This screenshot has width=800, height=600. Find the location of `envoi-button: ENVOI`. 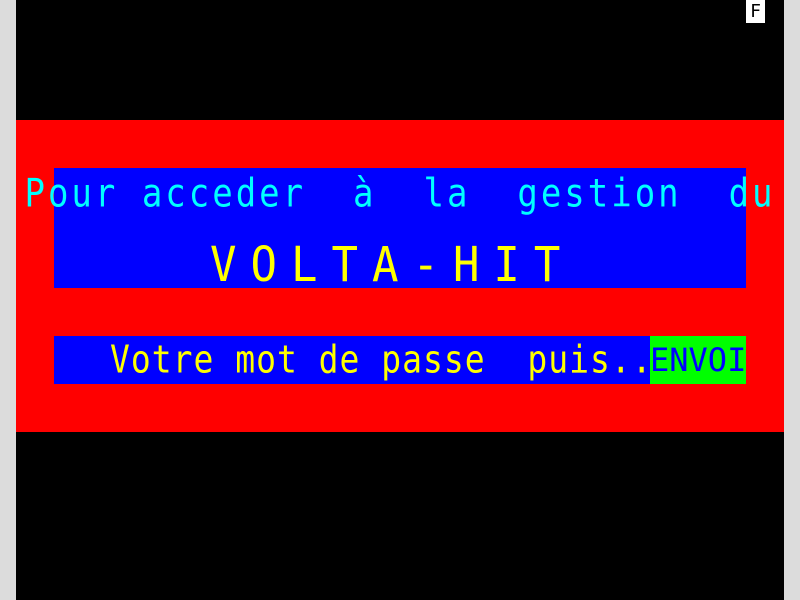

envoi-button: ENVOI is located at coordinates (698, 360).